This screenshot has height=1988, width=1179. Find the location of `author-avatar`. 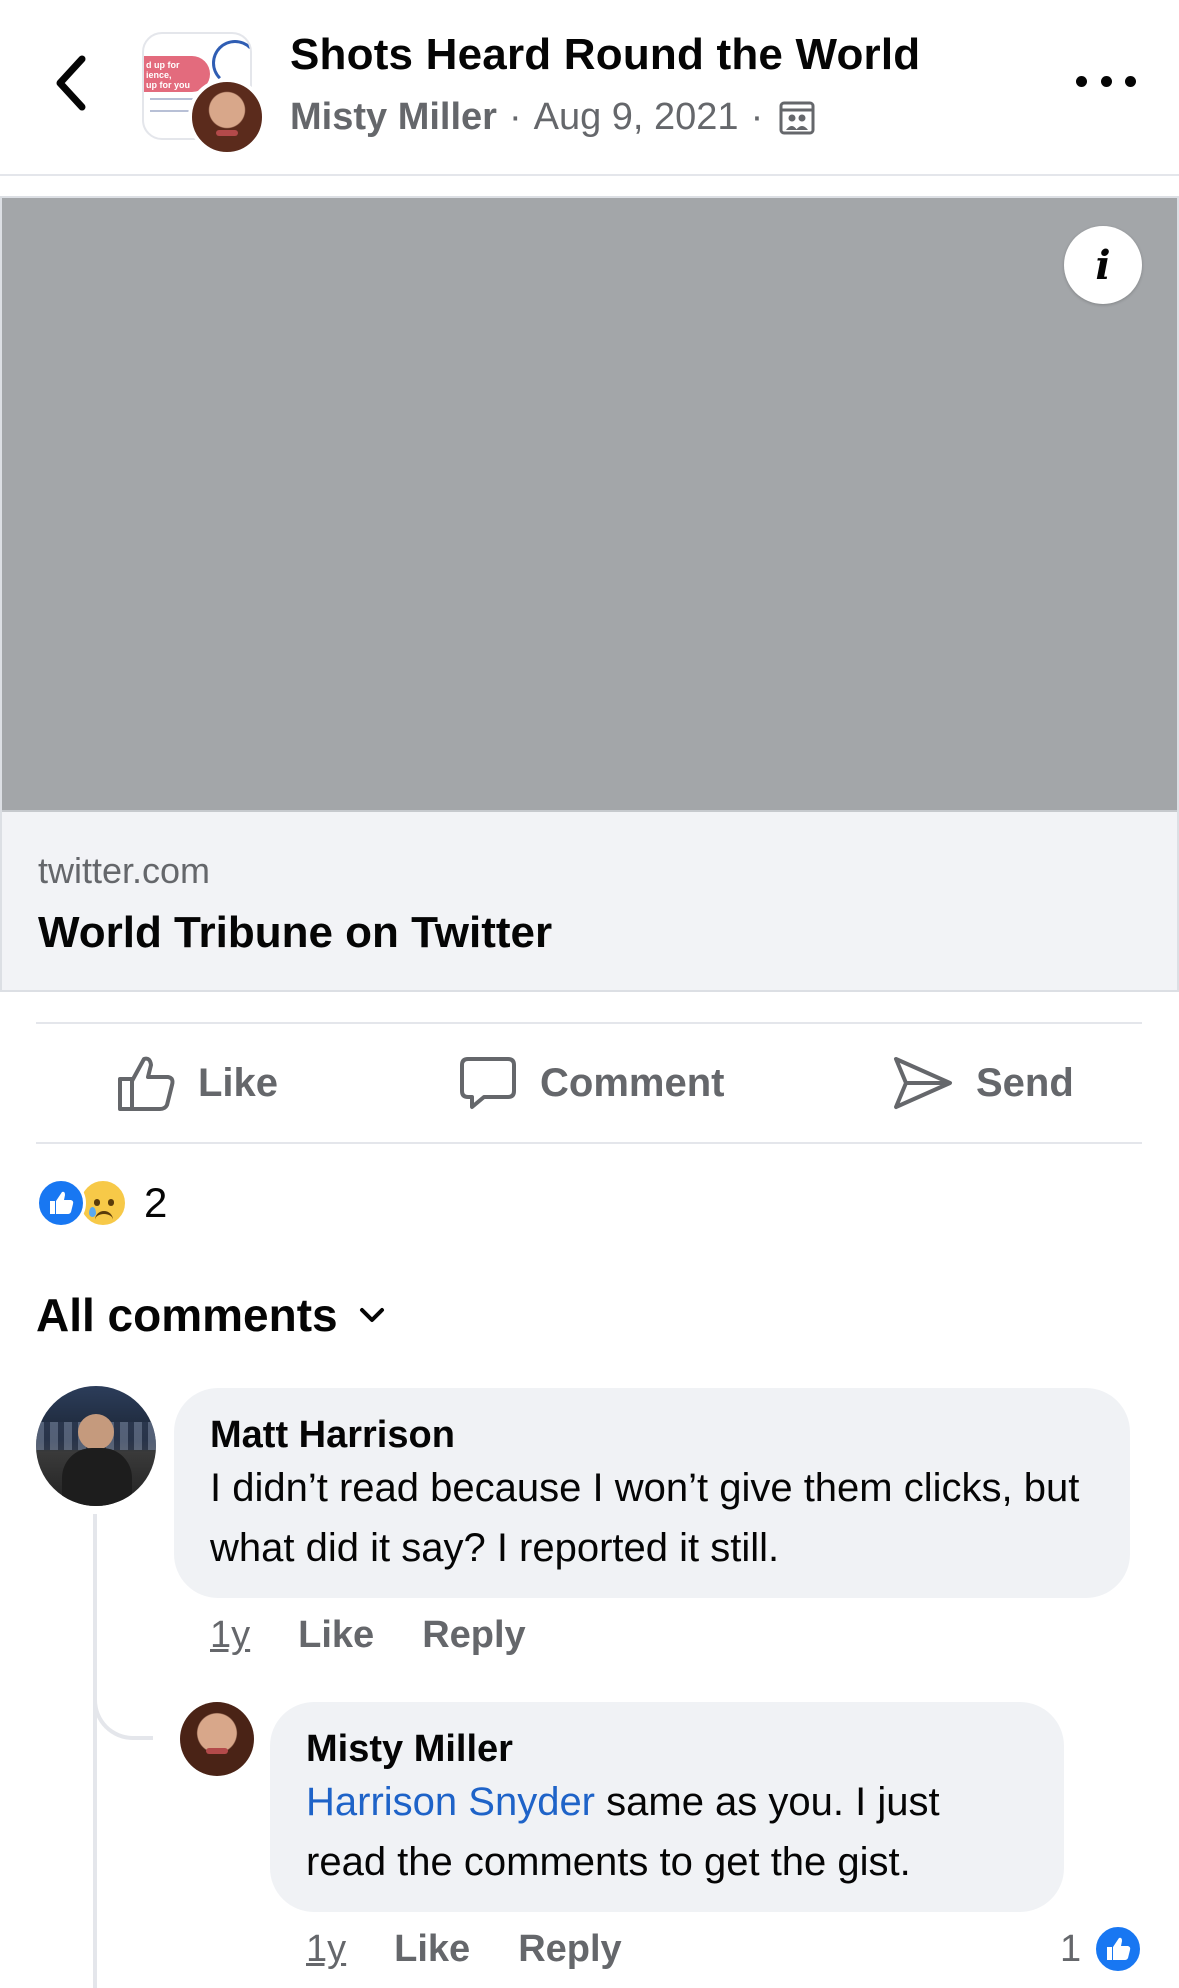

author-avatar is located at coordinates (227, 117).